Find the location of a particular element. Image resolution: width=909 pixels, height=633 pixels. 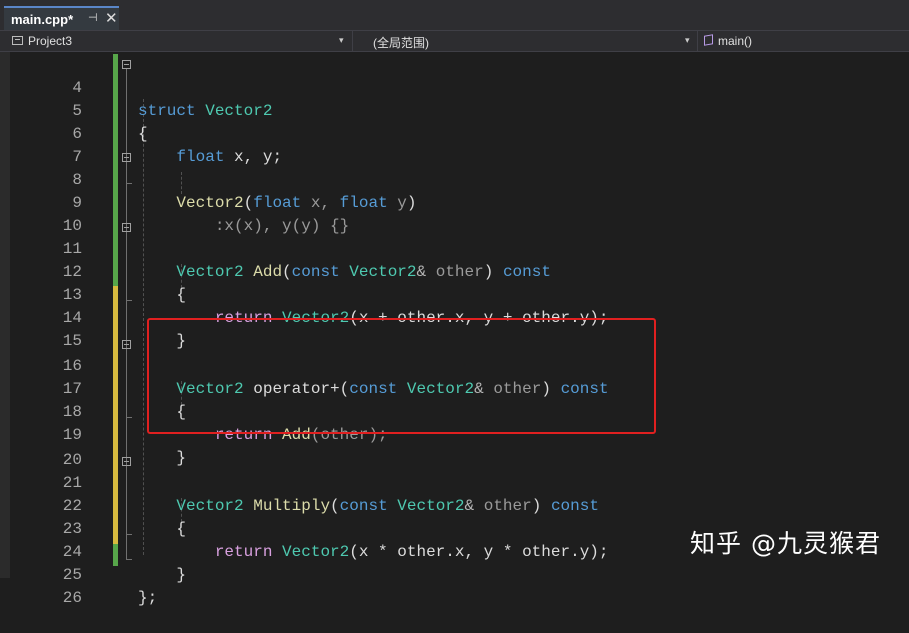

navigation-bar: Project3 ▾ (全局范围) ▾ main() is located at coordinates (454, 41).